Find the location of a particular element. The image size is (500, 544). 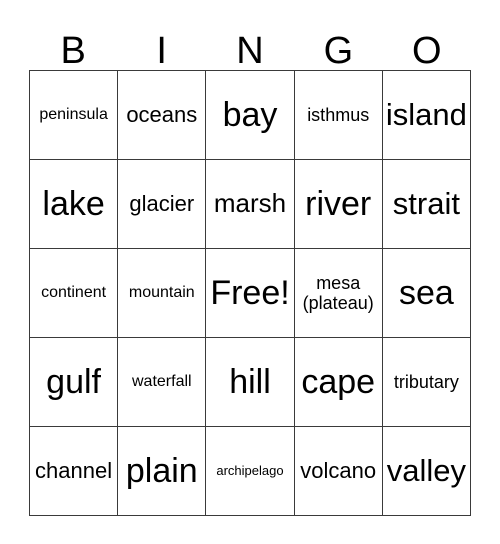

bingo-cell: island is located at coordinates (426, 115).